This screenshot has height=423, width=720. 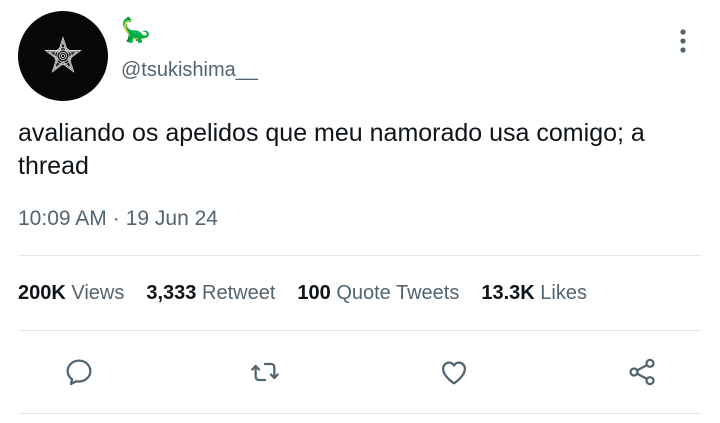 I want to click on stat-views: 200K Views, so click(x=71, y=293).